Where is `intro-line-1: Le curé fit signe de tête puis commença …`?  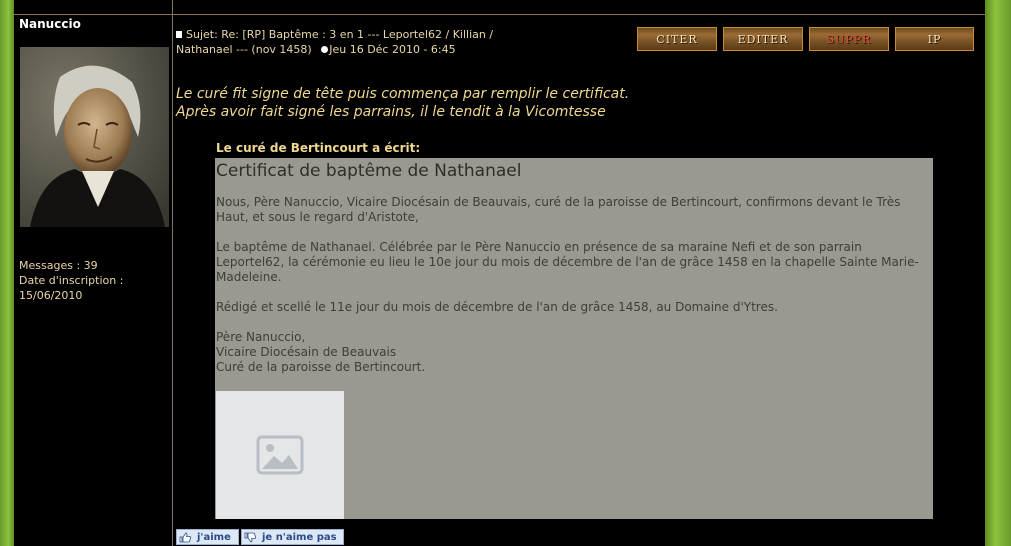 intro-line-1: Le curé fit signe de tête puis commença … is located at coordinates (403, 94).